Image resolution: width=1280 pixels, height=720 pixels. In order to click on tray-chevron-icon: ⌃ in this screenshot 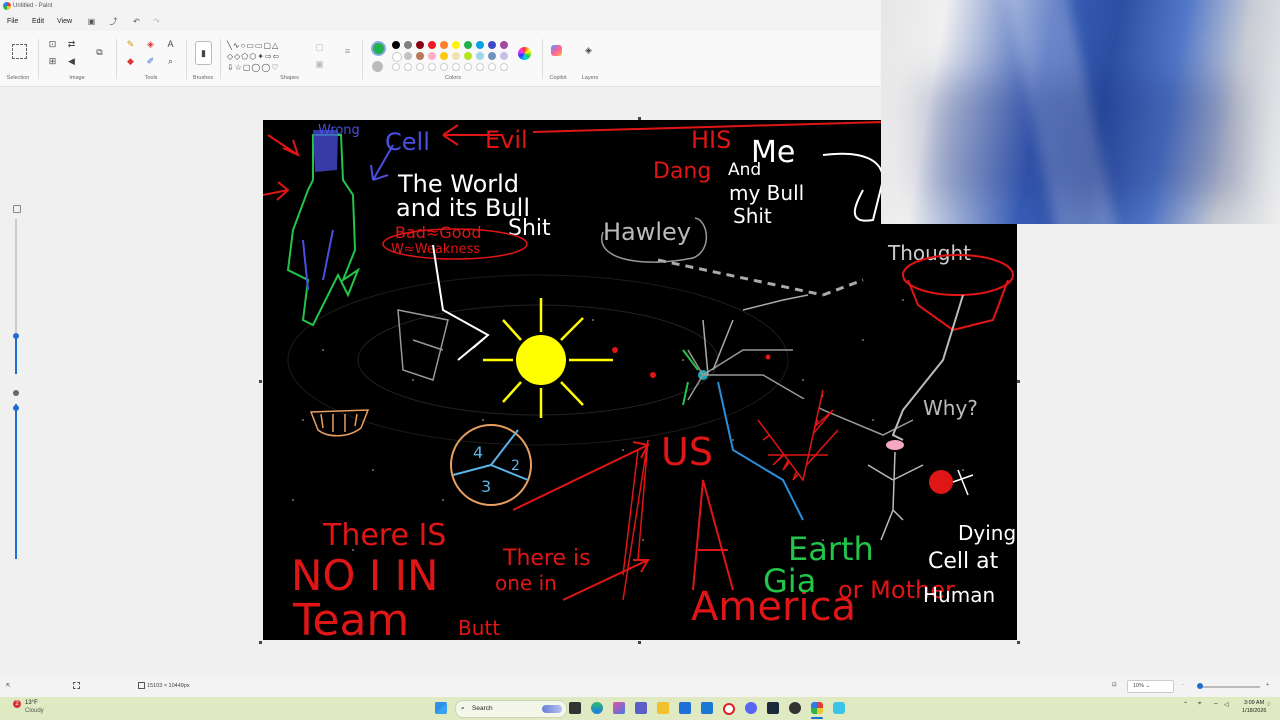, I will do `click(1185, 704)`.